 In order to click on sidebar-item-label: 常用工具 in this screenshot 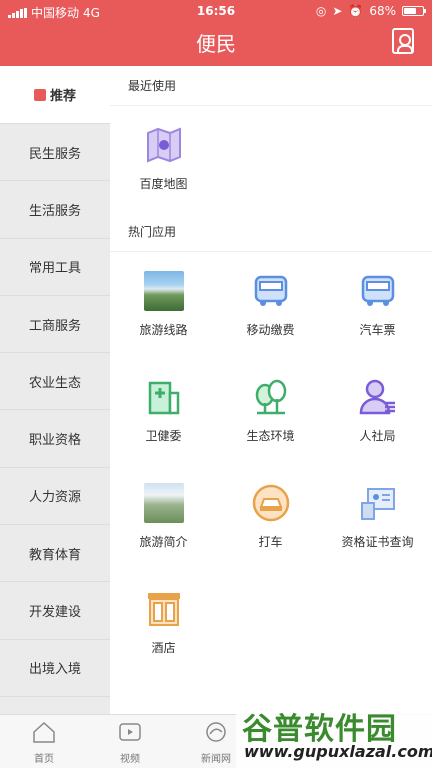, I will do `click(54, 269)`.